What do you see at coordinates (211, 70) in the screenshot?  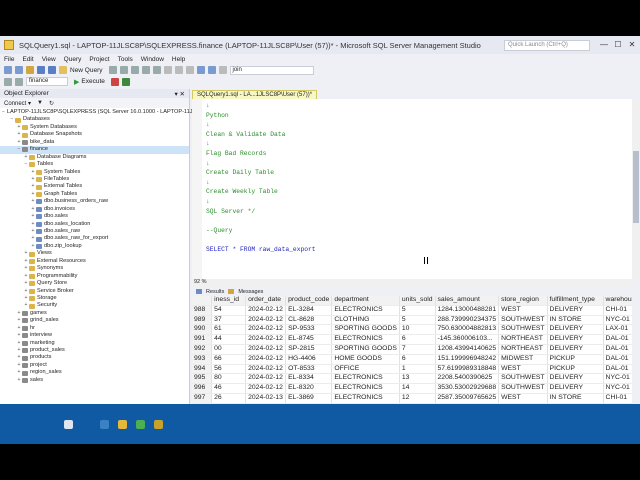 I see `redo-icon` at bounding box center [211, 70].